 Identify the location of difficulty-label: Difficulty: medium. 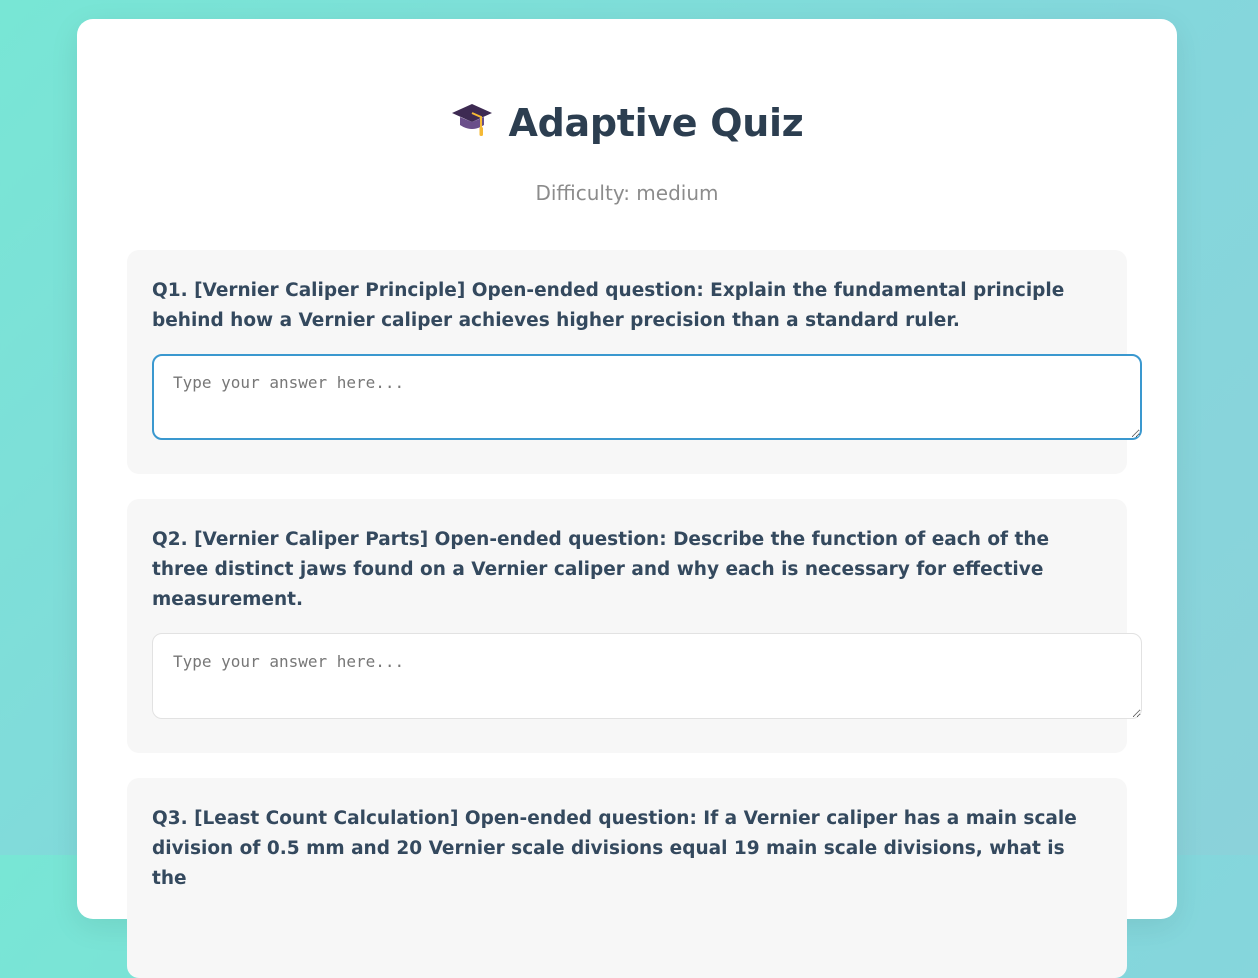
(627, 193).